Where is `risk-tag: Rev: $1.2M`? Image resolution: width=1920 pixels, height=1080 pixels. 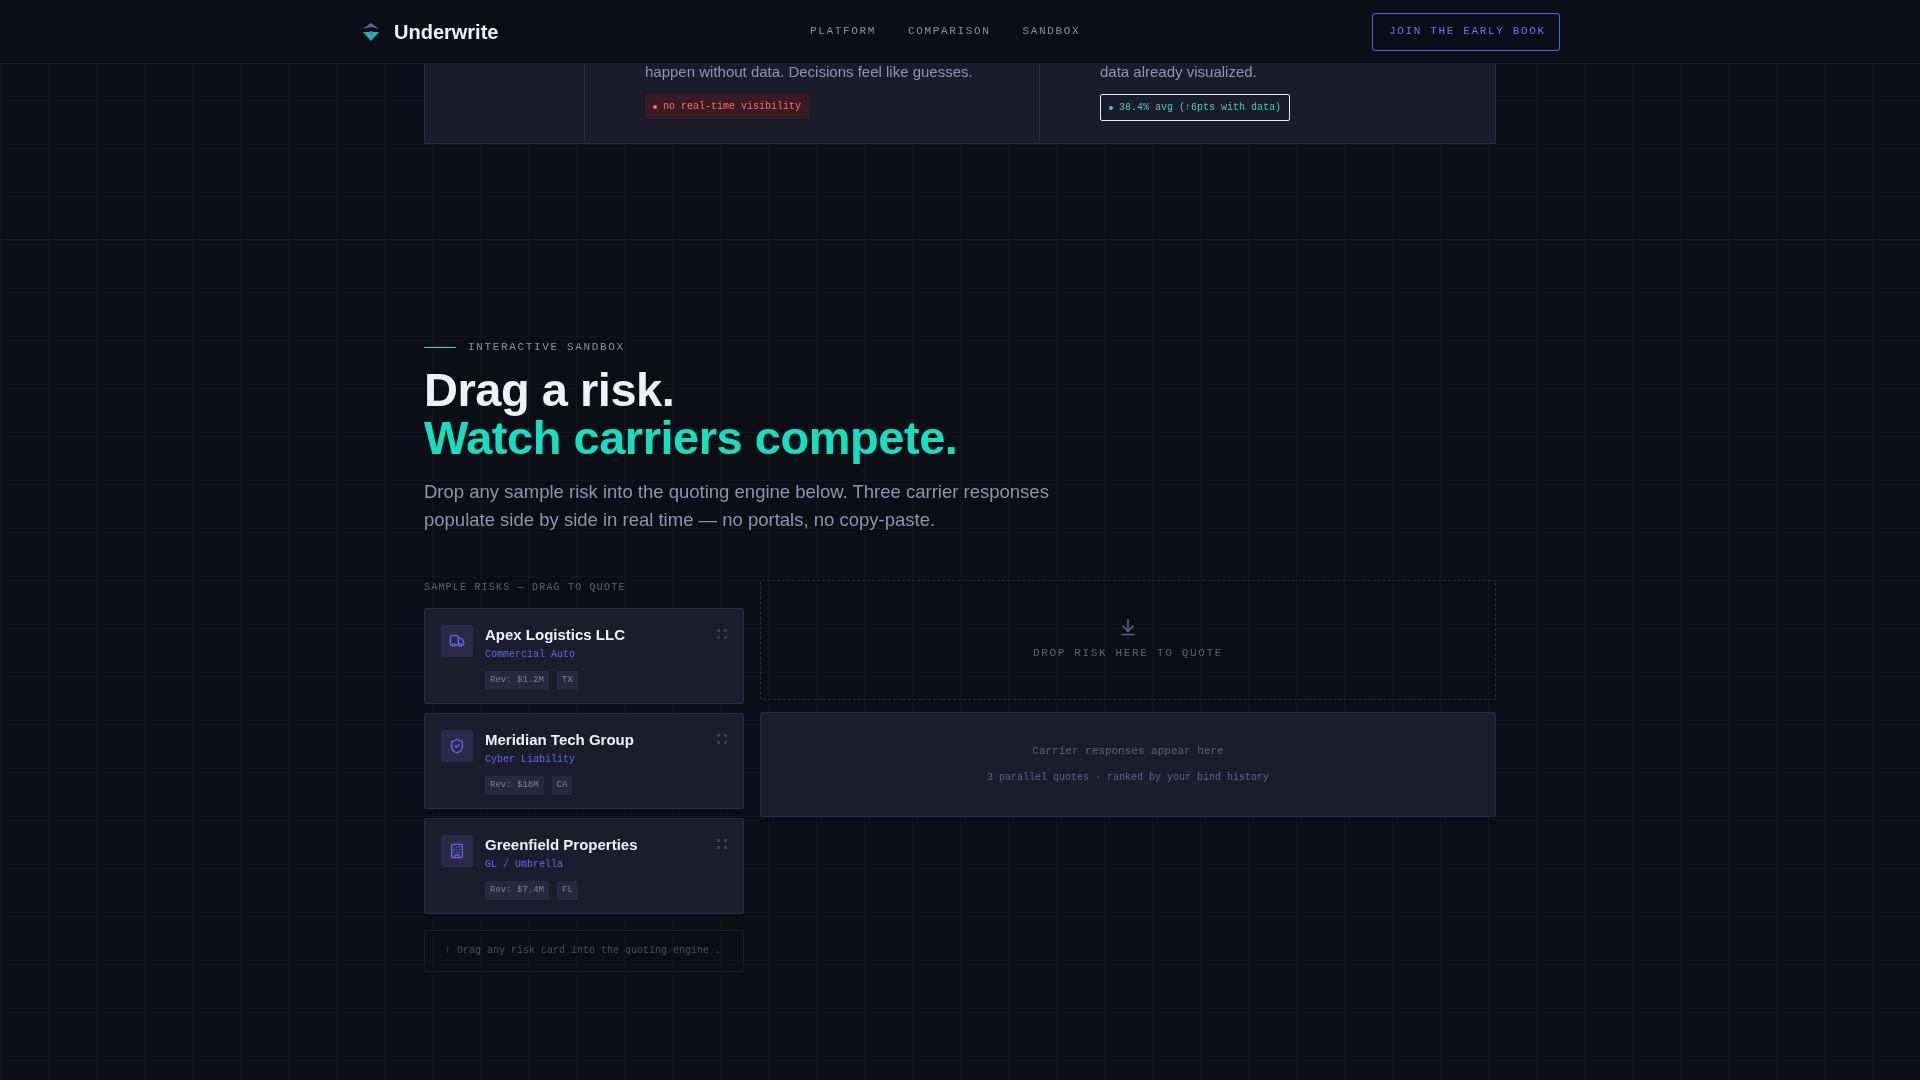
risk-tag: Rev: $1.2M is located at coordinates (517, 680).